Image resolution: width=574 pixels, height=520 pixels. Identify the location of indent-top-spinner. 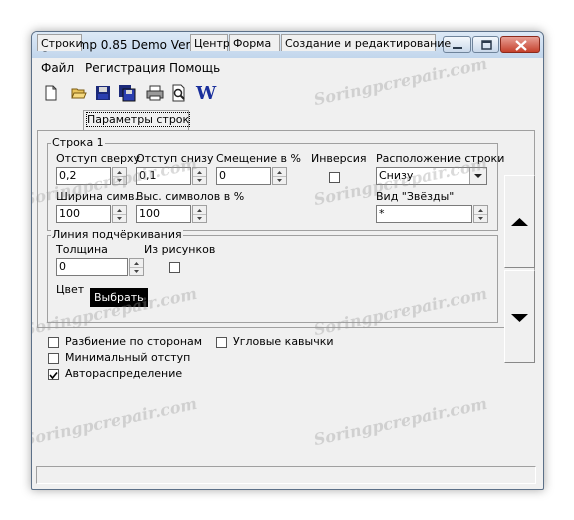
(119, 176).